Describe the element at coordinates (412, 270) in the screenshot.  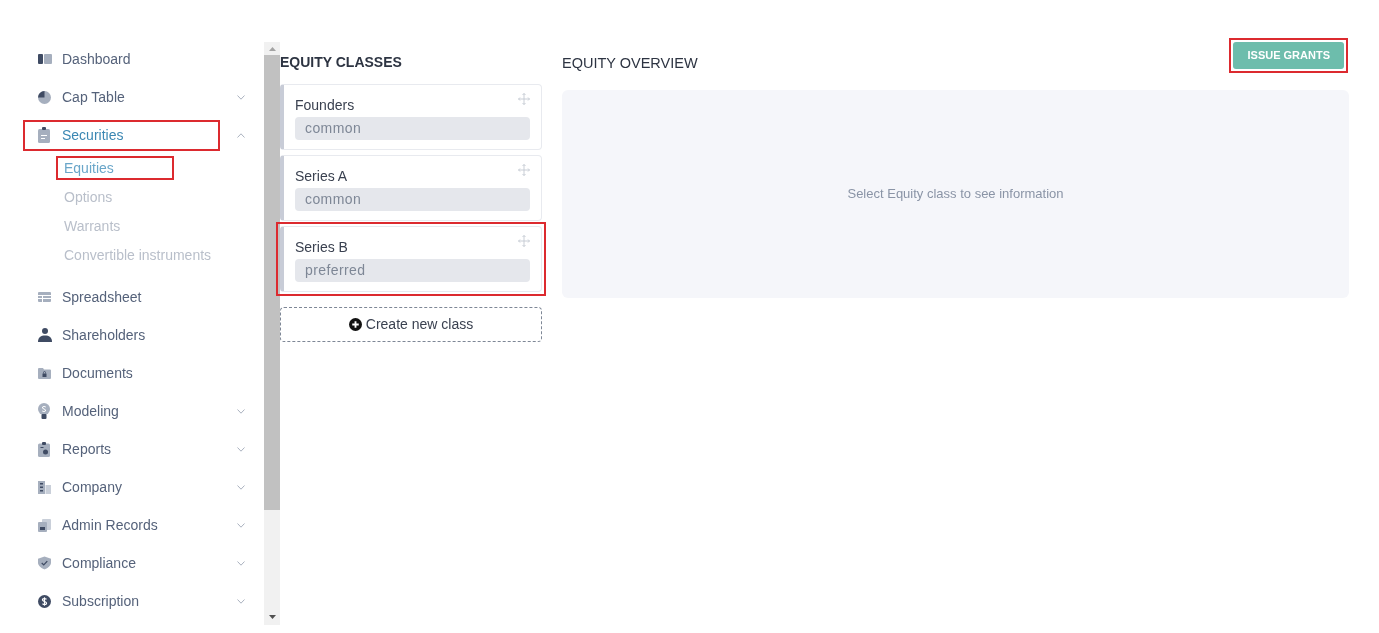
I see `class-type-tag: preferred` at that location.